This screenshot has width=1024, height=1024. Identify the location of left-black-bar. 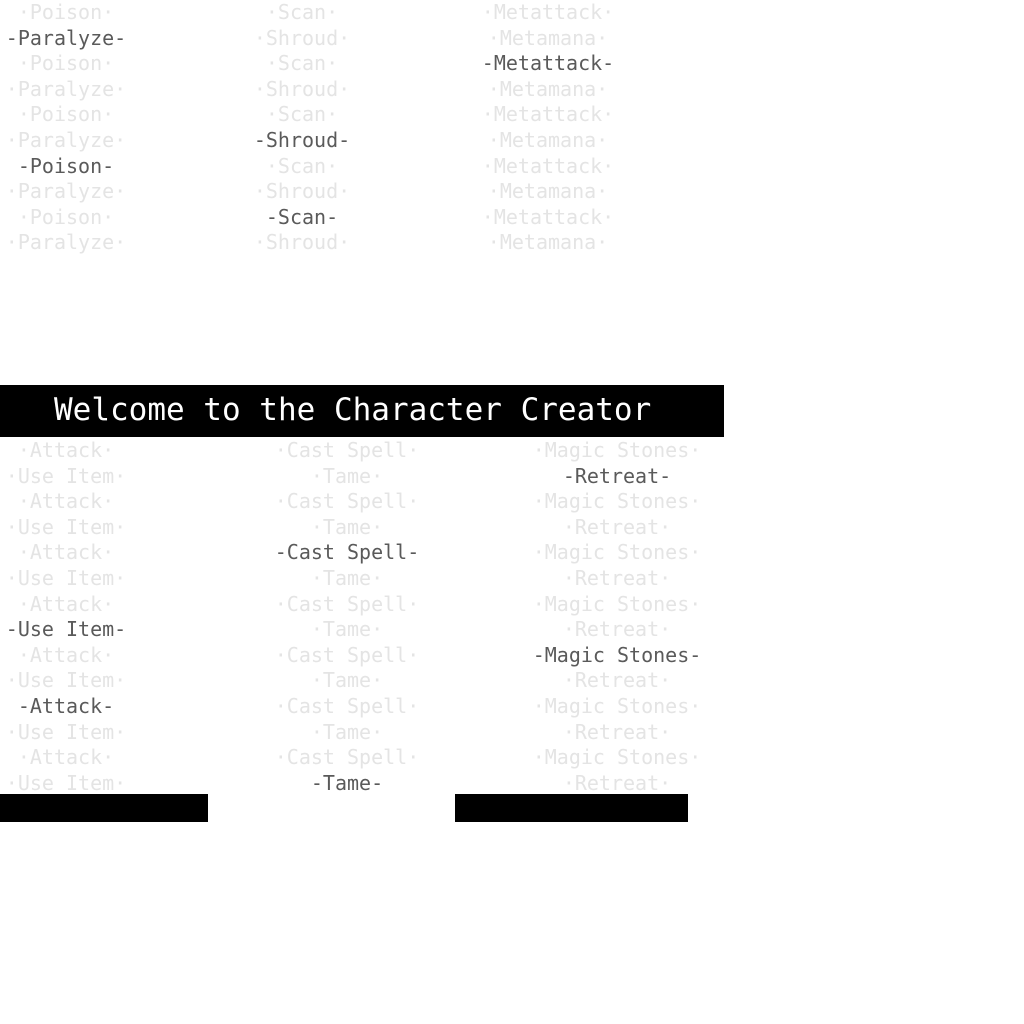
(104, 808).